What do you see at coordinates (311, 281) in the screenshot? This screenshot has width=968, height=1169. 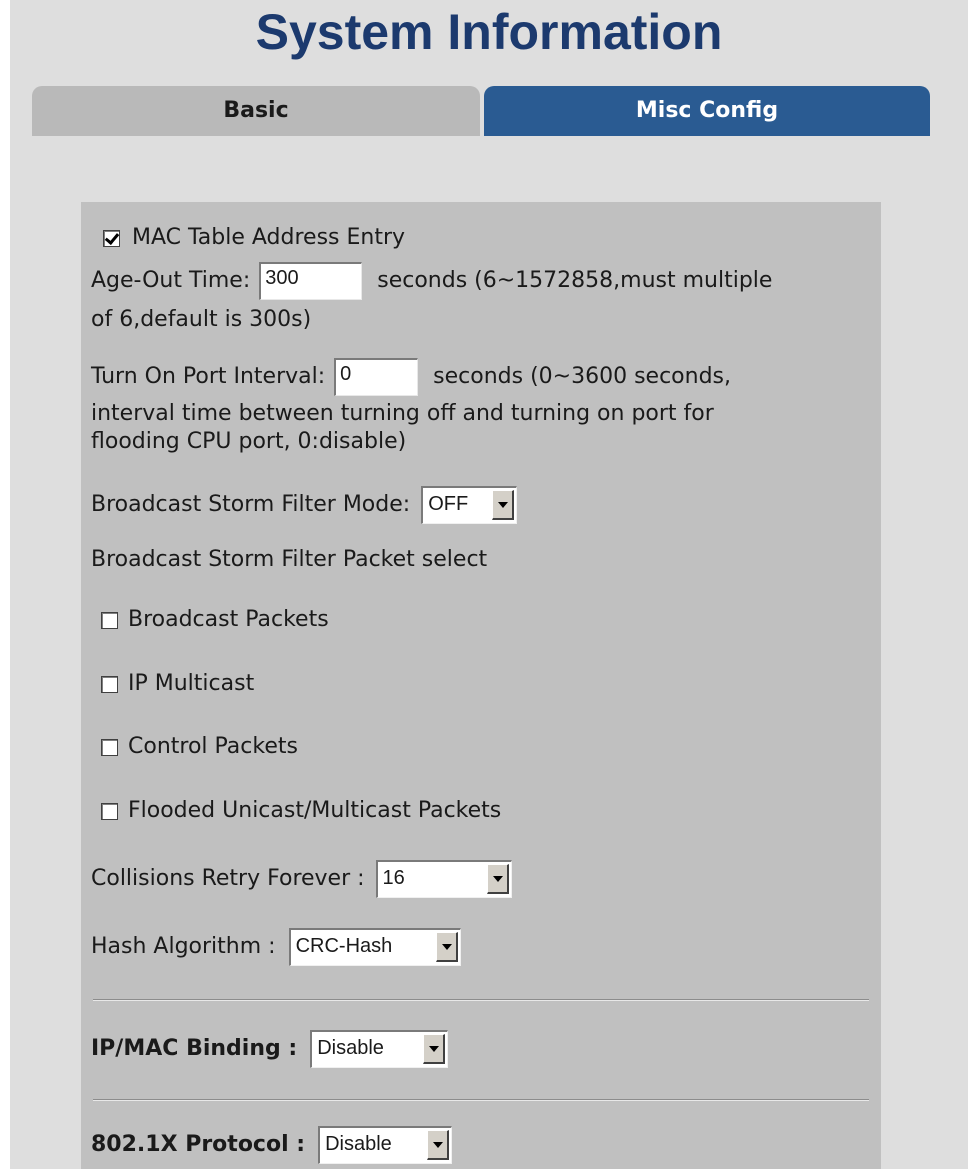 I see `age-out-input: 300` at bounding box center [311, 281].